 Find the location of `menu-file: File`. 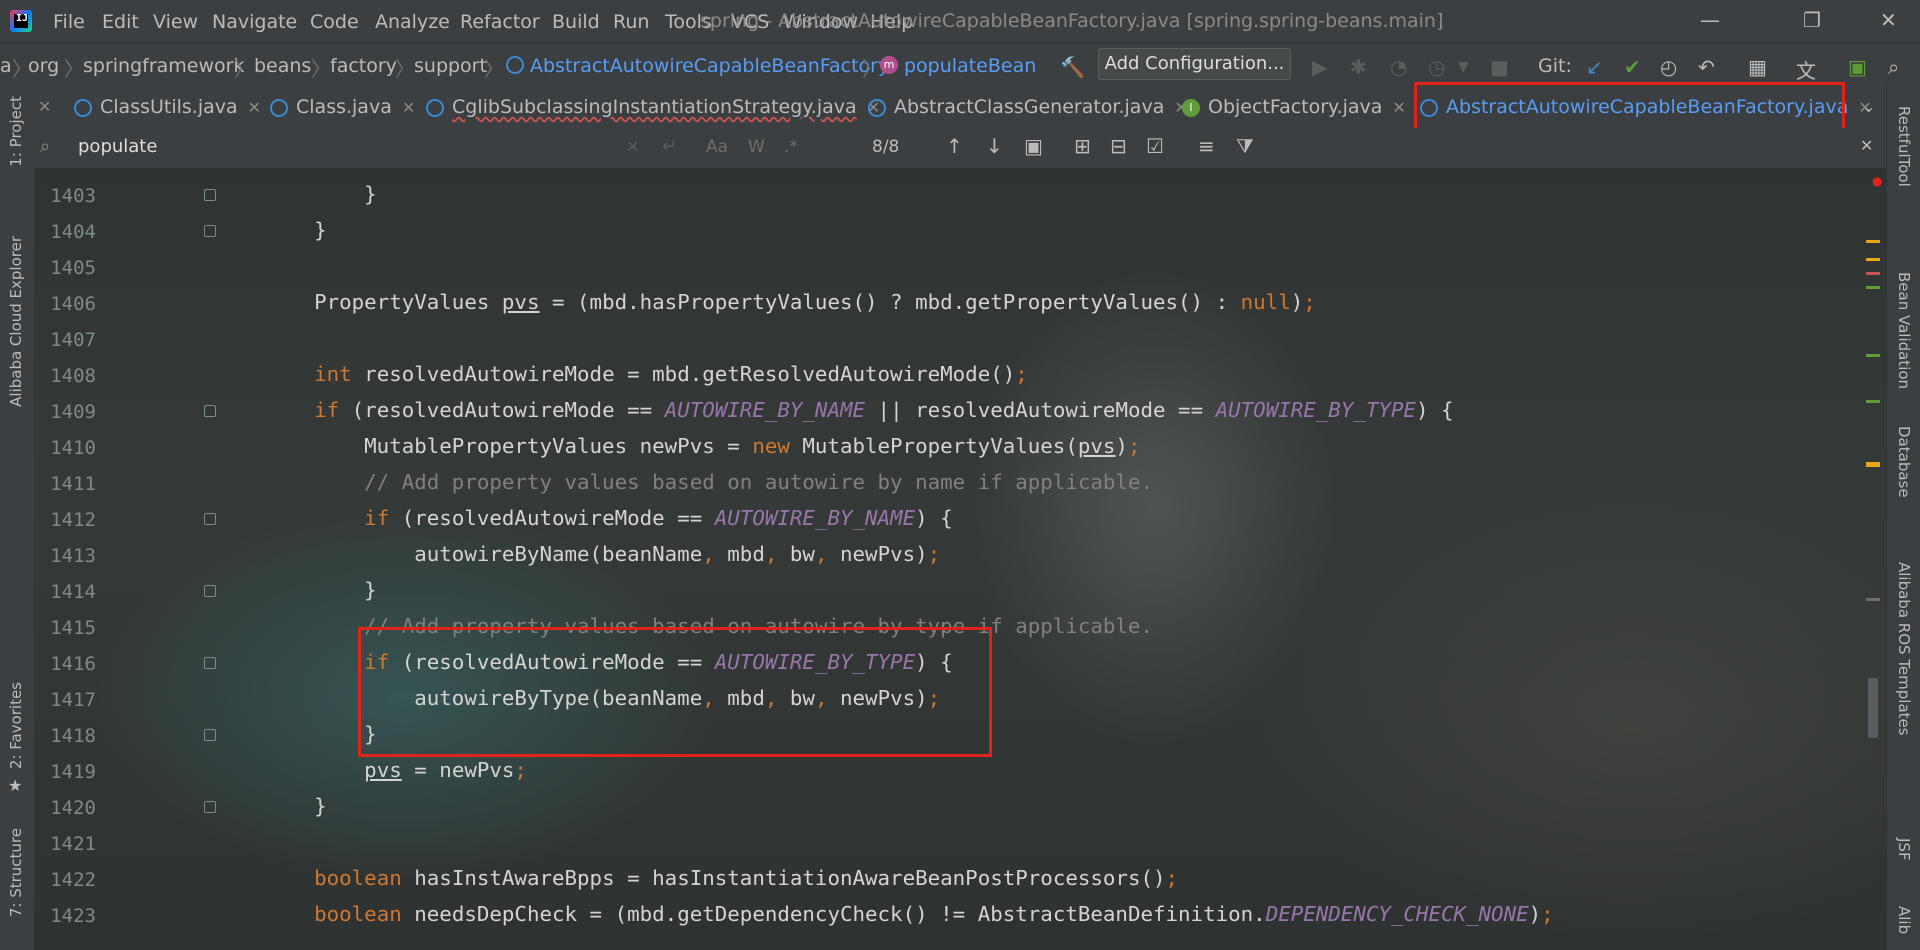

menu-file: File is located at coordinates (69, 22).